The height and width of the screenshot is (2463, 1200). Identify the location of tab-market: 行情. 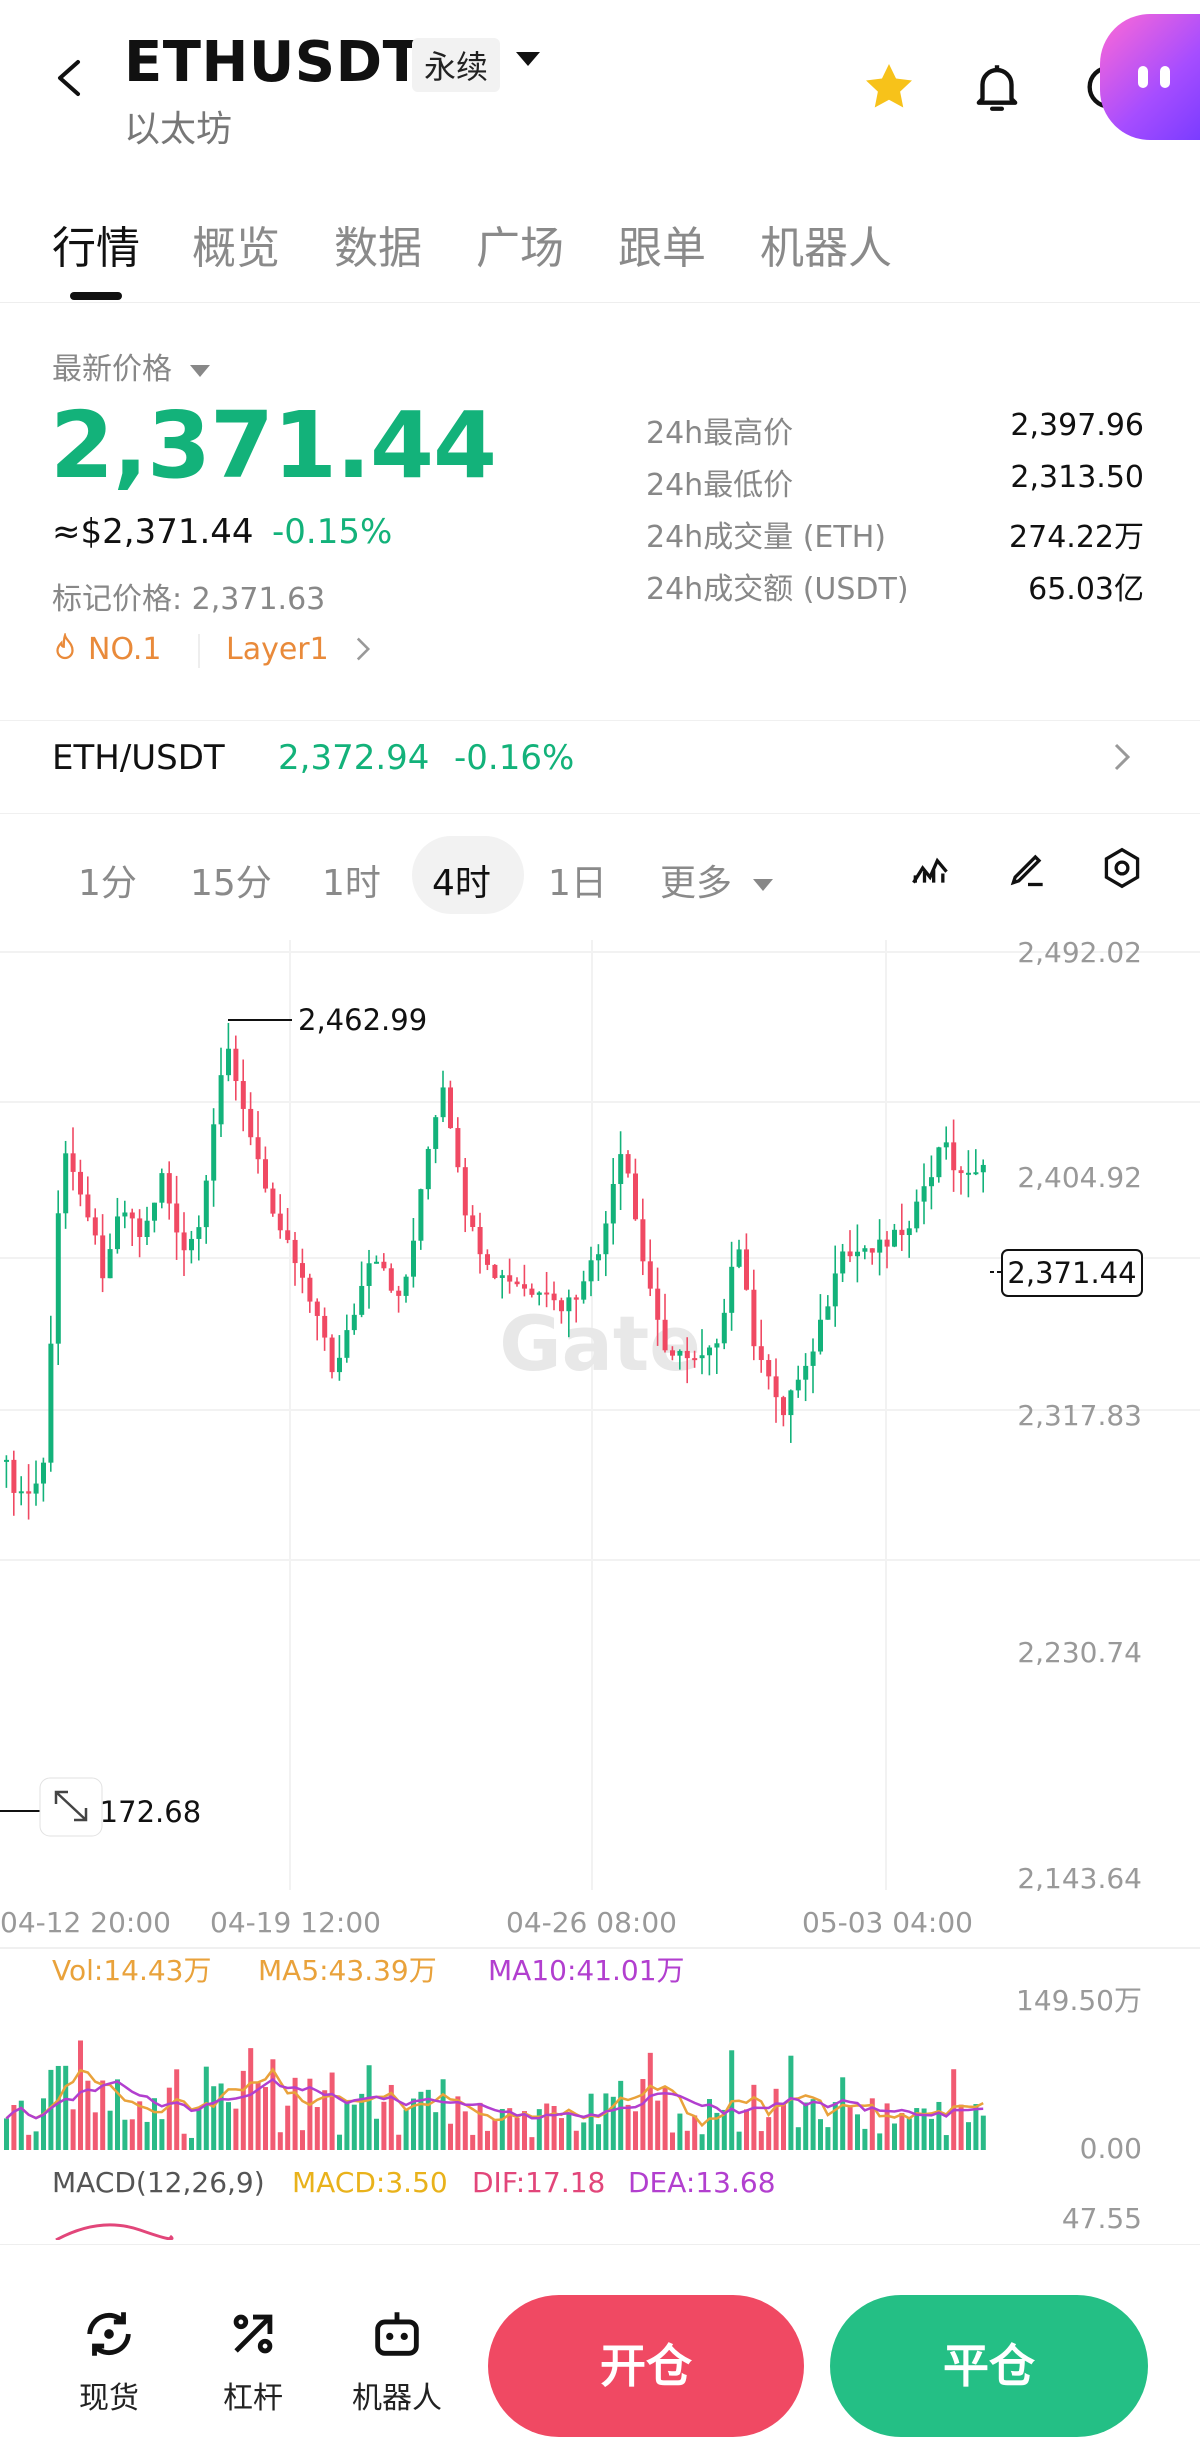
(96, 244).